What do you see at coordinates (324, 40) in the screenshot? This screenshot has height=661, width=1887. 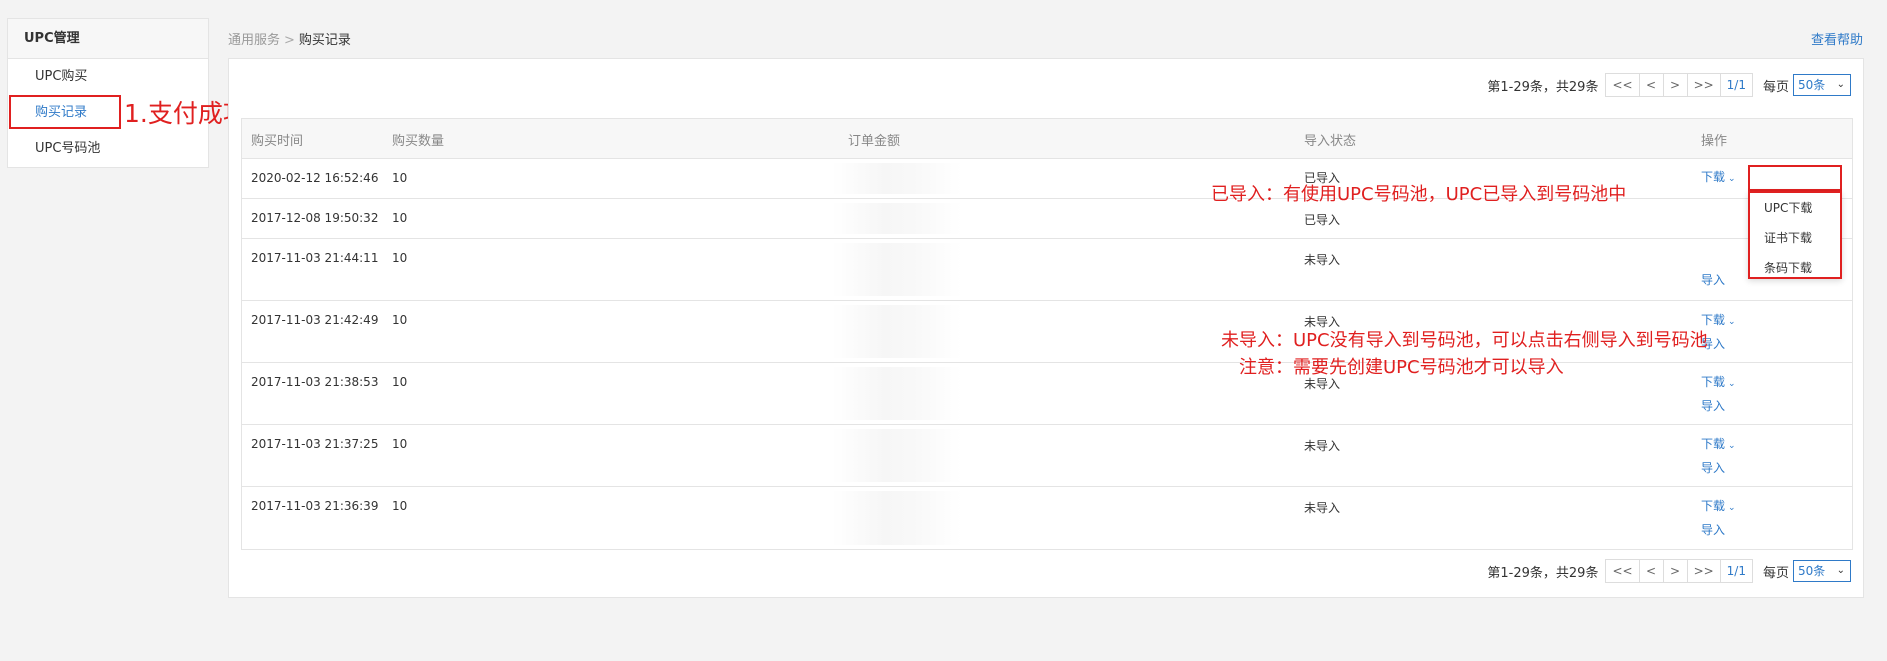 I see `breadcrumb-current: 购买记录` at bounding box center [324, 40].